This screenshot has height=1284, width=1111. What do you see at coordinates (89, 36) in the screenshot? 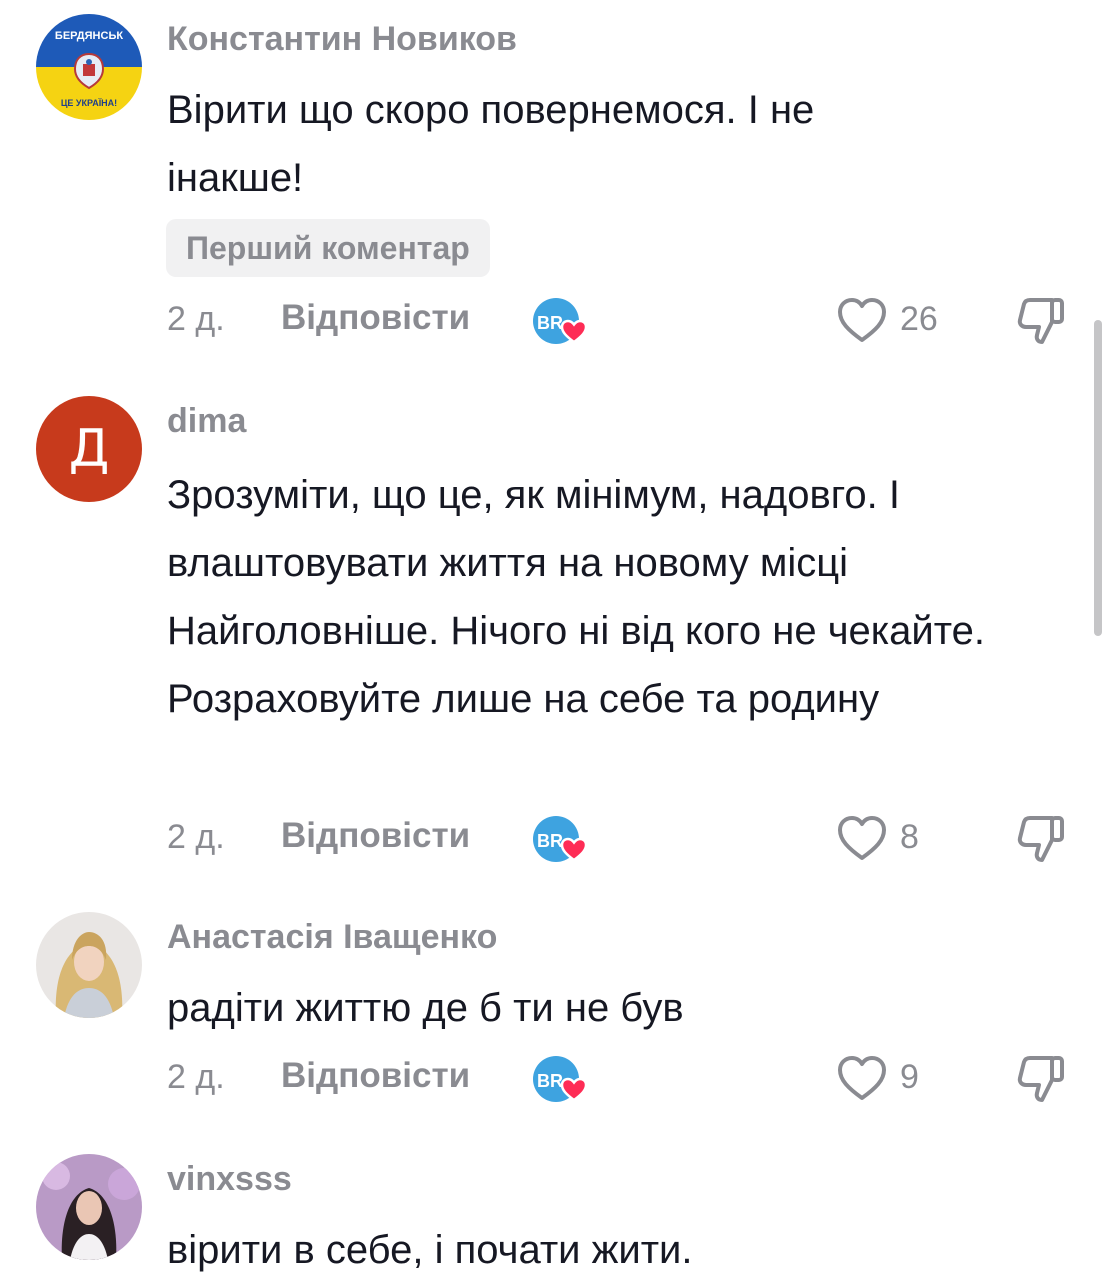
I see `avatar-top-text: БЕРДЯНСЬК` at bounding box center [89, 36].